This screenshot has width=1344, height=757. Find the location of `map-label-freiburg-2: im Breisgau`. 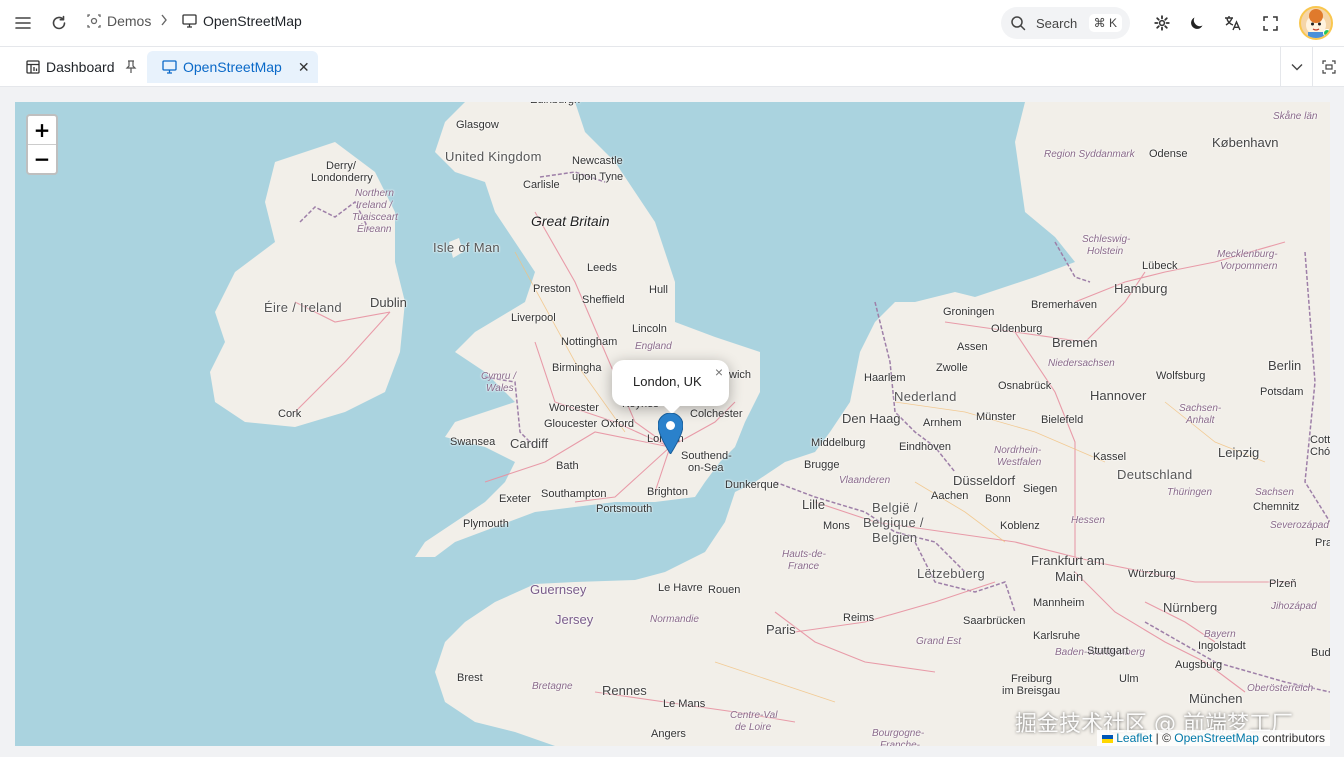

map-label-freiburg-2: im Breisgau is located at coordinates (1031, 691).